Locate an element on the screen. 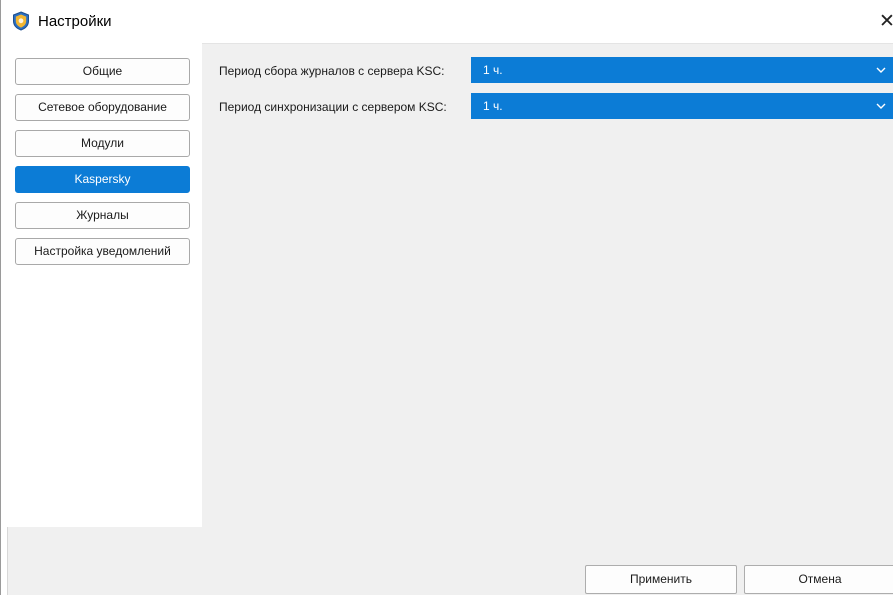 This screenshot has height=595, width=893. sync-period-select: 1 ч. is located at coordinates (682, 106).